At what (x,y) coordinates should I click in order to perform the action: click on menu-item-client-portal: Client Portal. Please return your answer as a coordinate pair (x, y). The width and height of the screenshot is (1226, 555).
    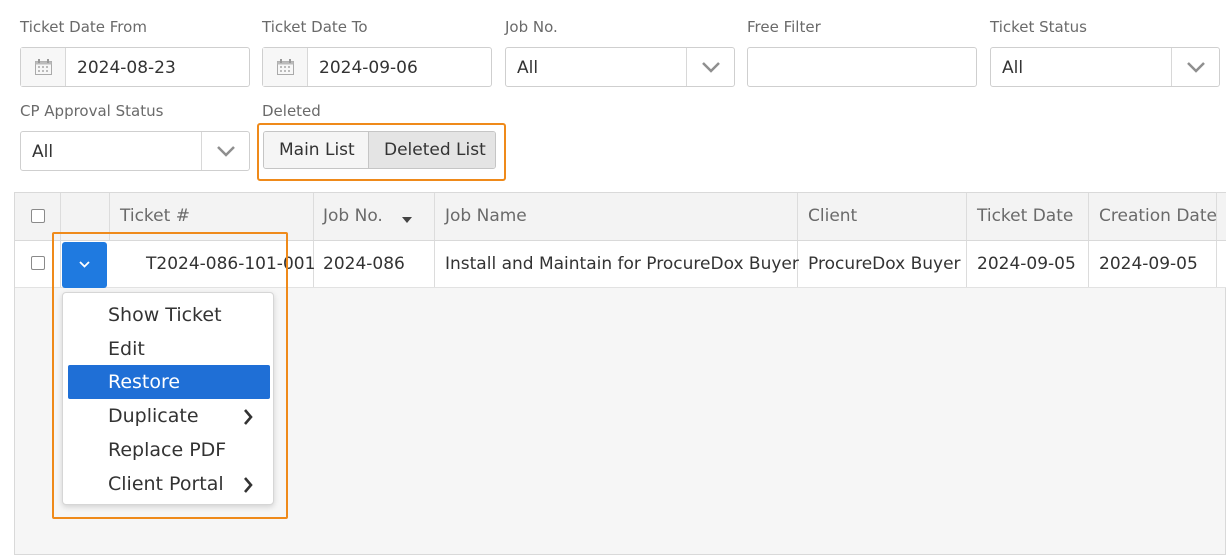
    Looking at the image, I should click on (169, 484).